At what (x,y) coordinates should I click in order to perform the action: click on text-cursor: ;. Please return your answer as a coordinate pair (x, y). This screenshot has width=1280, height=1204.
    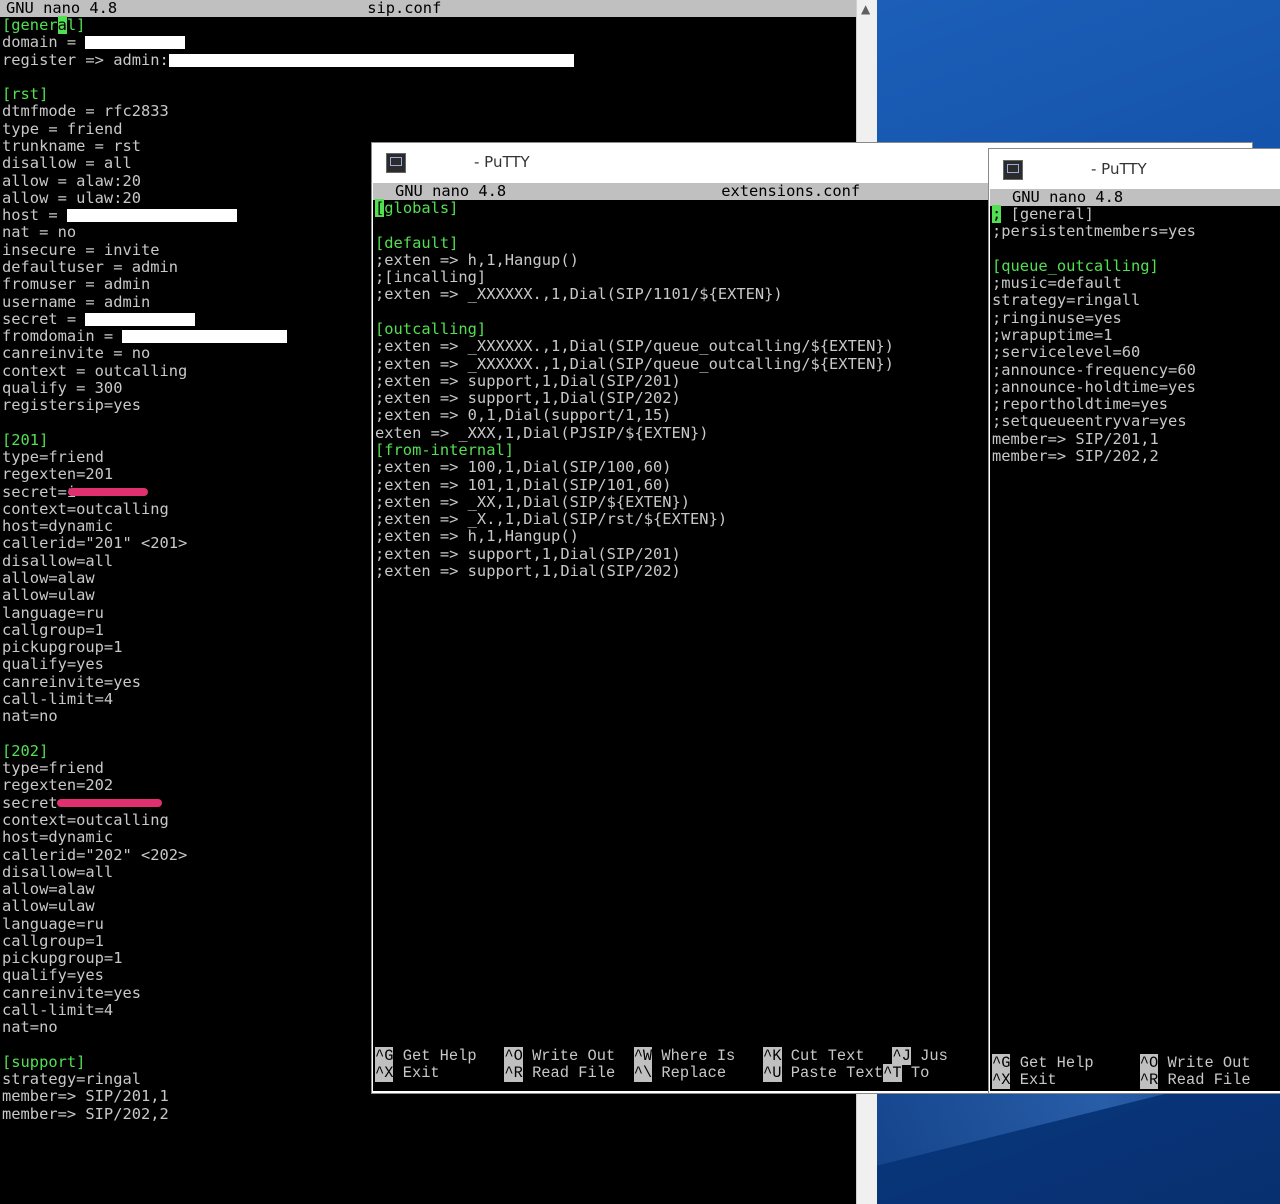
    Looking at the image, I should click on (997, 214).